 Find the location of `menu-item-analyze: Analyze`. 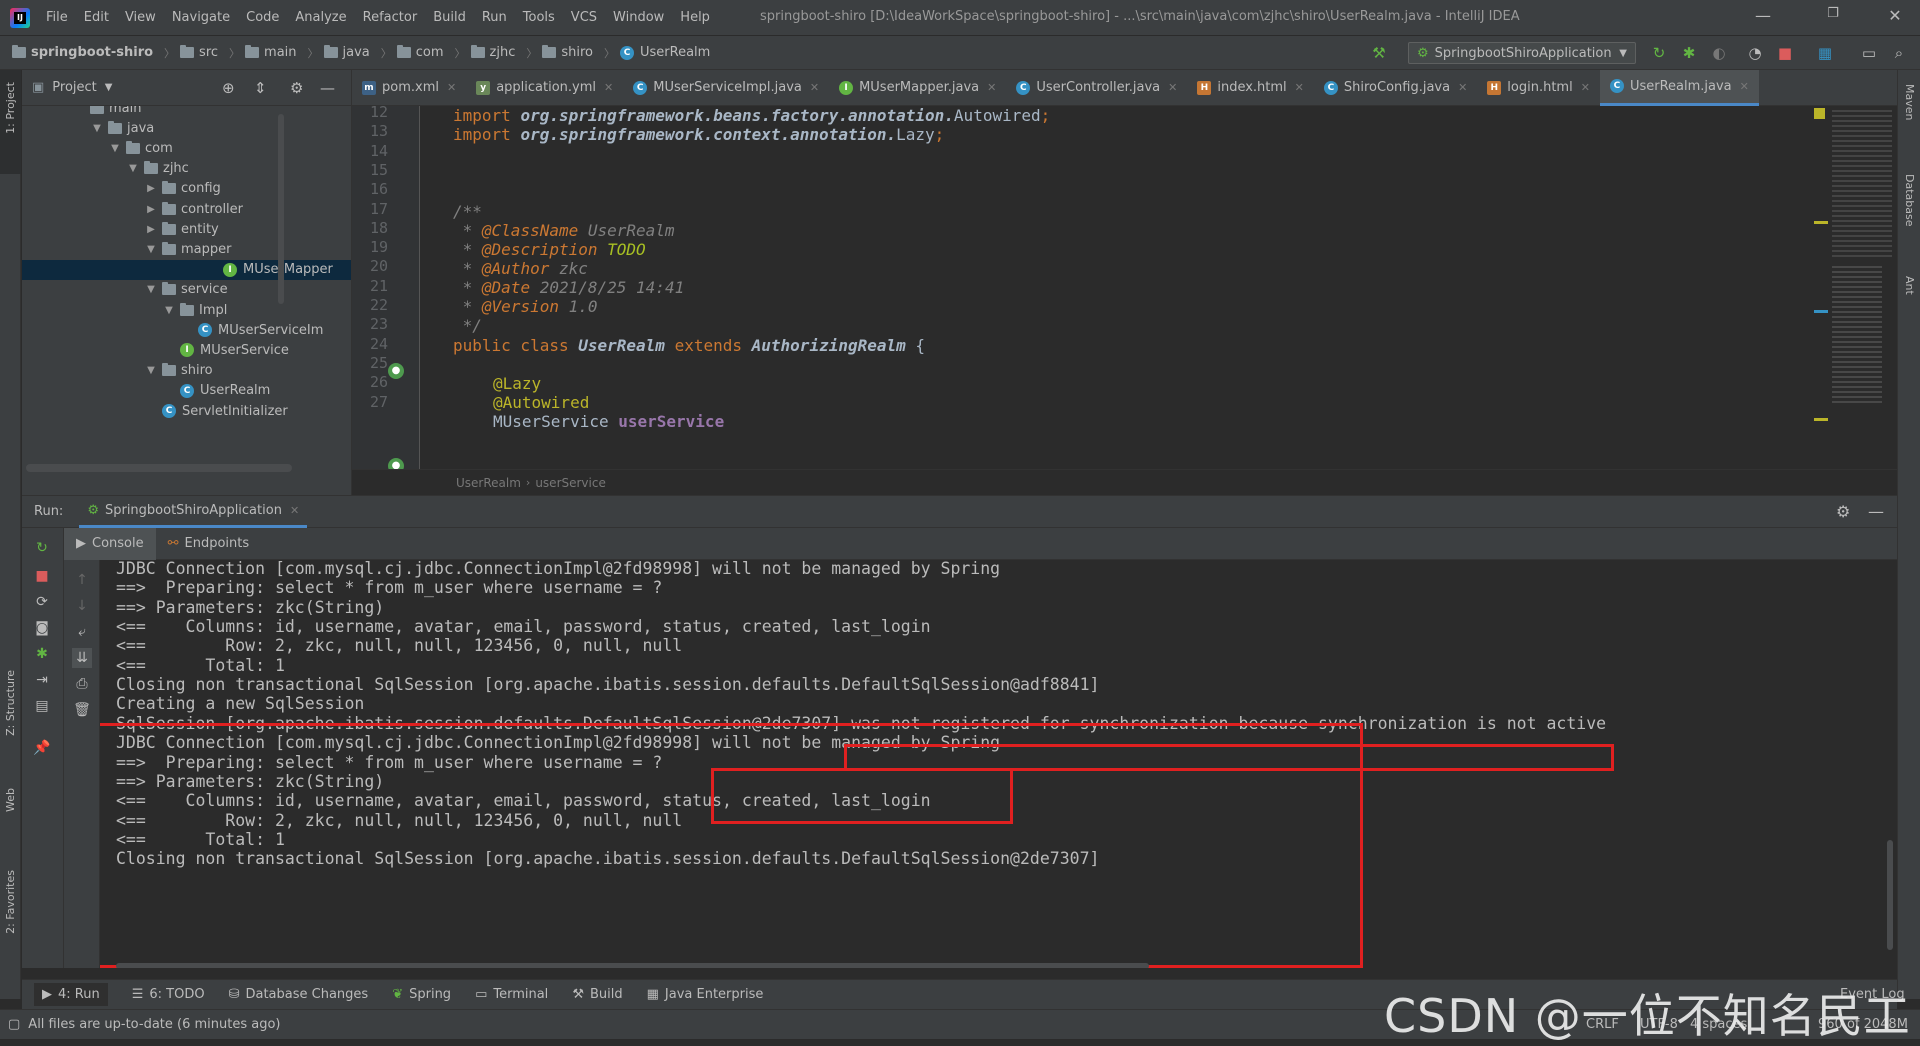

menu-item-analyze: Analyze is located at coordinates (320, 17).